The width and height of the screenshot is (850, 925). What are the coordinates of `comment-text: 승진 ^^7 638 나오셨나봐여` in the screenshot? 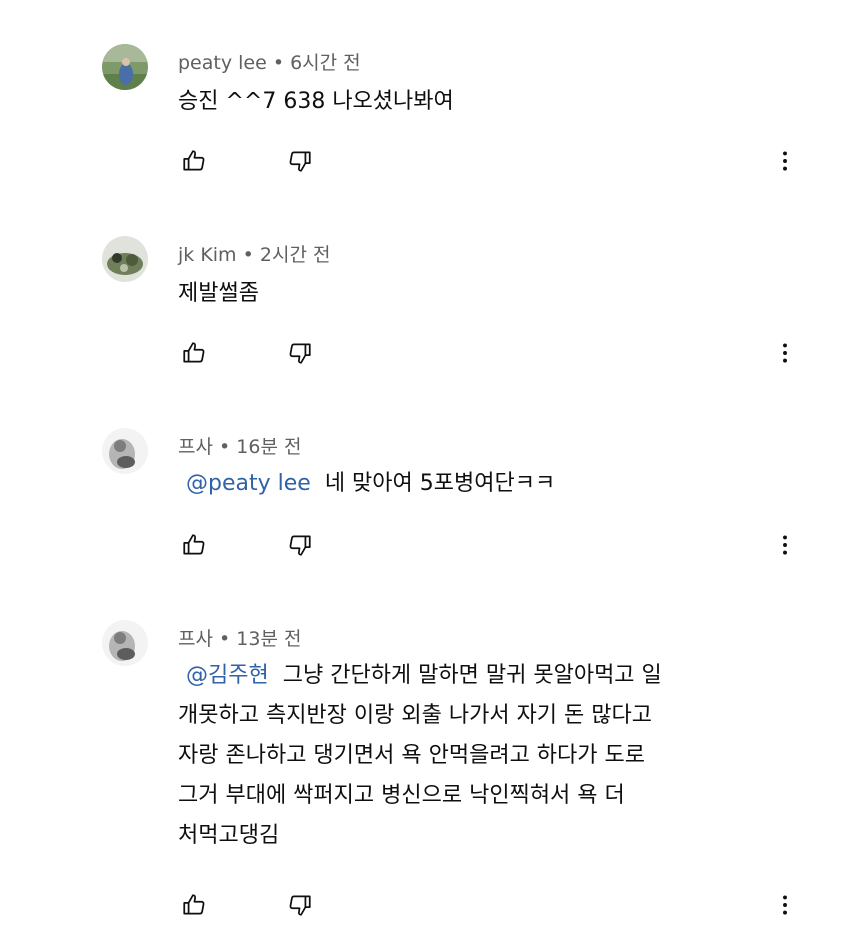 It's located at (488, 102).